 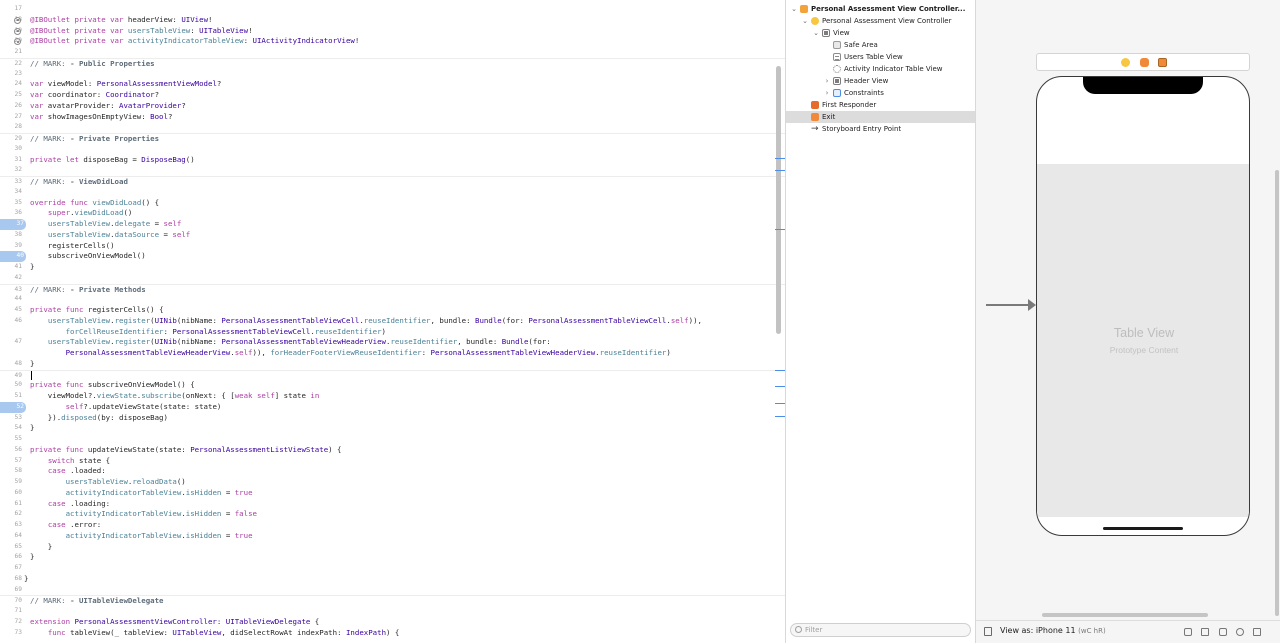 What do you see at coordinates (12, 611) in the screenshot?
I see `line-number: 71` at bounding box center [12, 611].